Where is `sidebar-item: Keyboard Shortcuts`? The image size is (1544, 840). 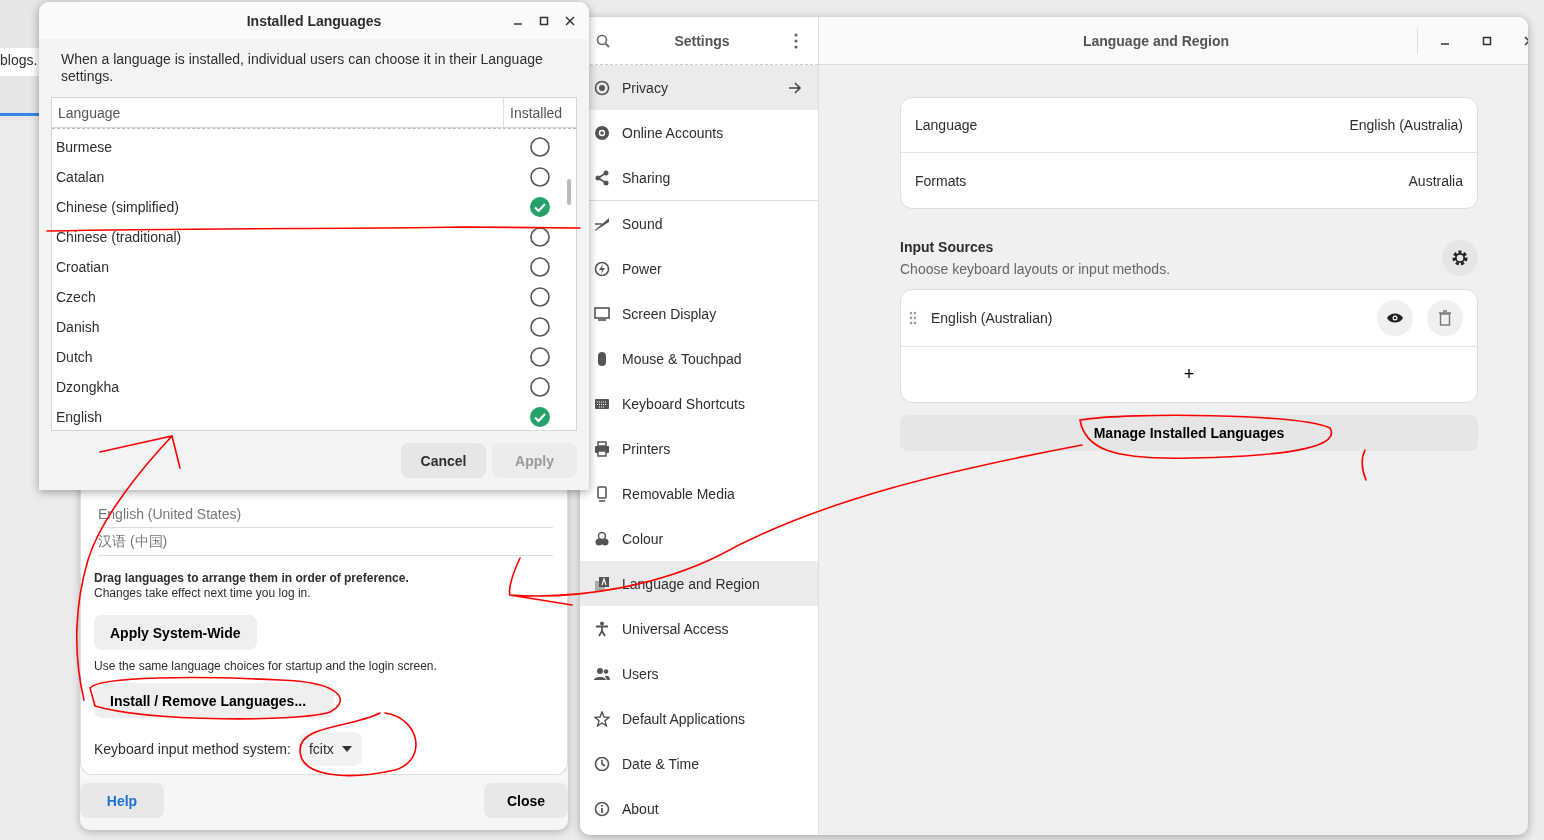 sidebar-item: Keyboard Shortcuts is located at coordinates (699, 403).